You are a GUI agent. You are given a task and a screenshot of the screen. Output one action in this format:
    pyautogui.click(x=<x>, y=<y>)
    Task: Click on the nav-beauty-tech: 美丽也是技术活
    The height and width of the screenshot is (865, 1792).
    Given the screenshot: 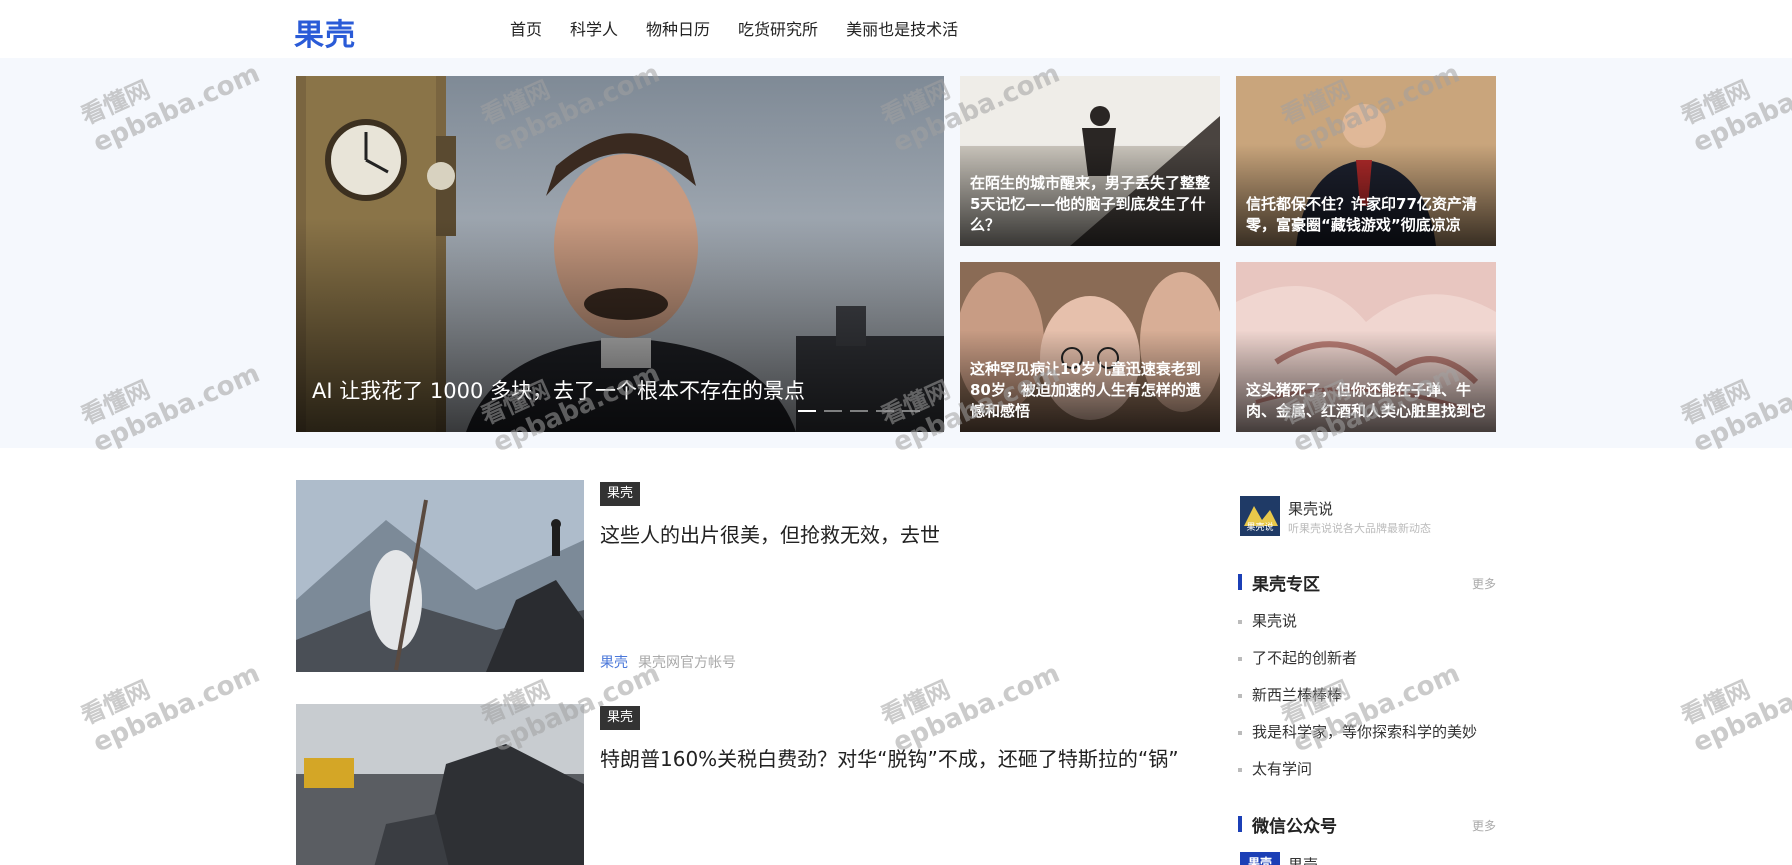 What is the action you would take?
    pyautogui.click(x=902, y=30)
    